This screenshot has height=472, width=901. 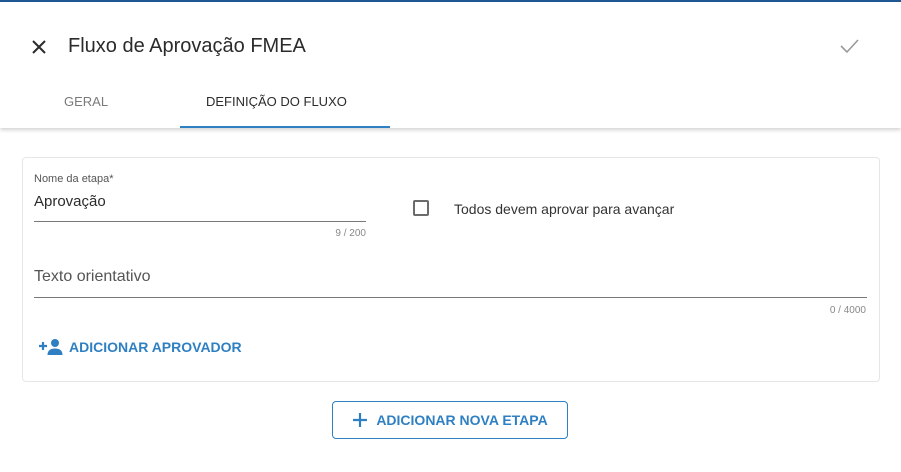 I want to click on add-new-step-label: ADICIONAR NOVA ETAPA, so click(x=462, y=420).